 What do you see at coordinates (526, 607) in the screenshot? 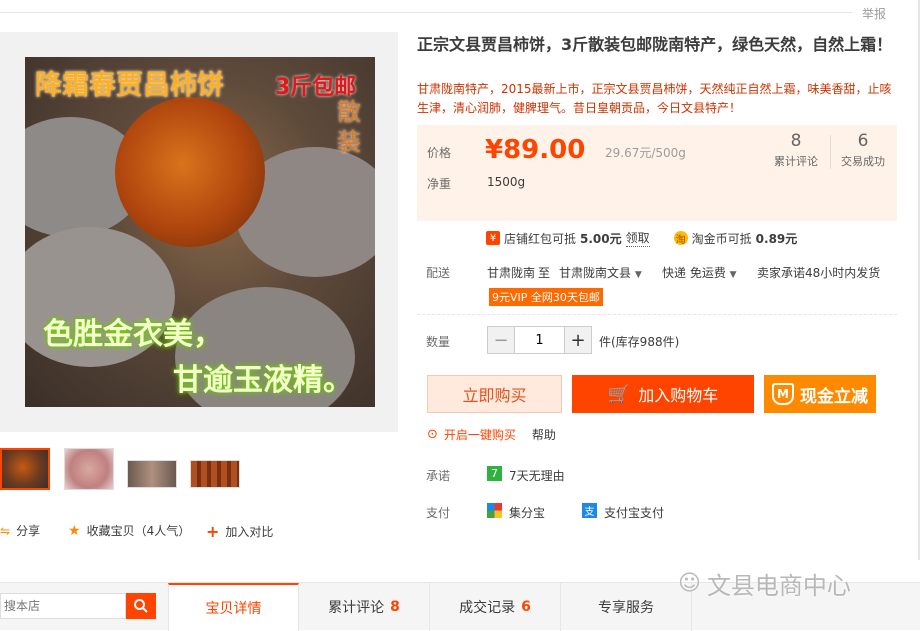
I see `tab-transactions-count: 6` at bounding box center [526, 607].